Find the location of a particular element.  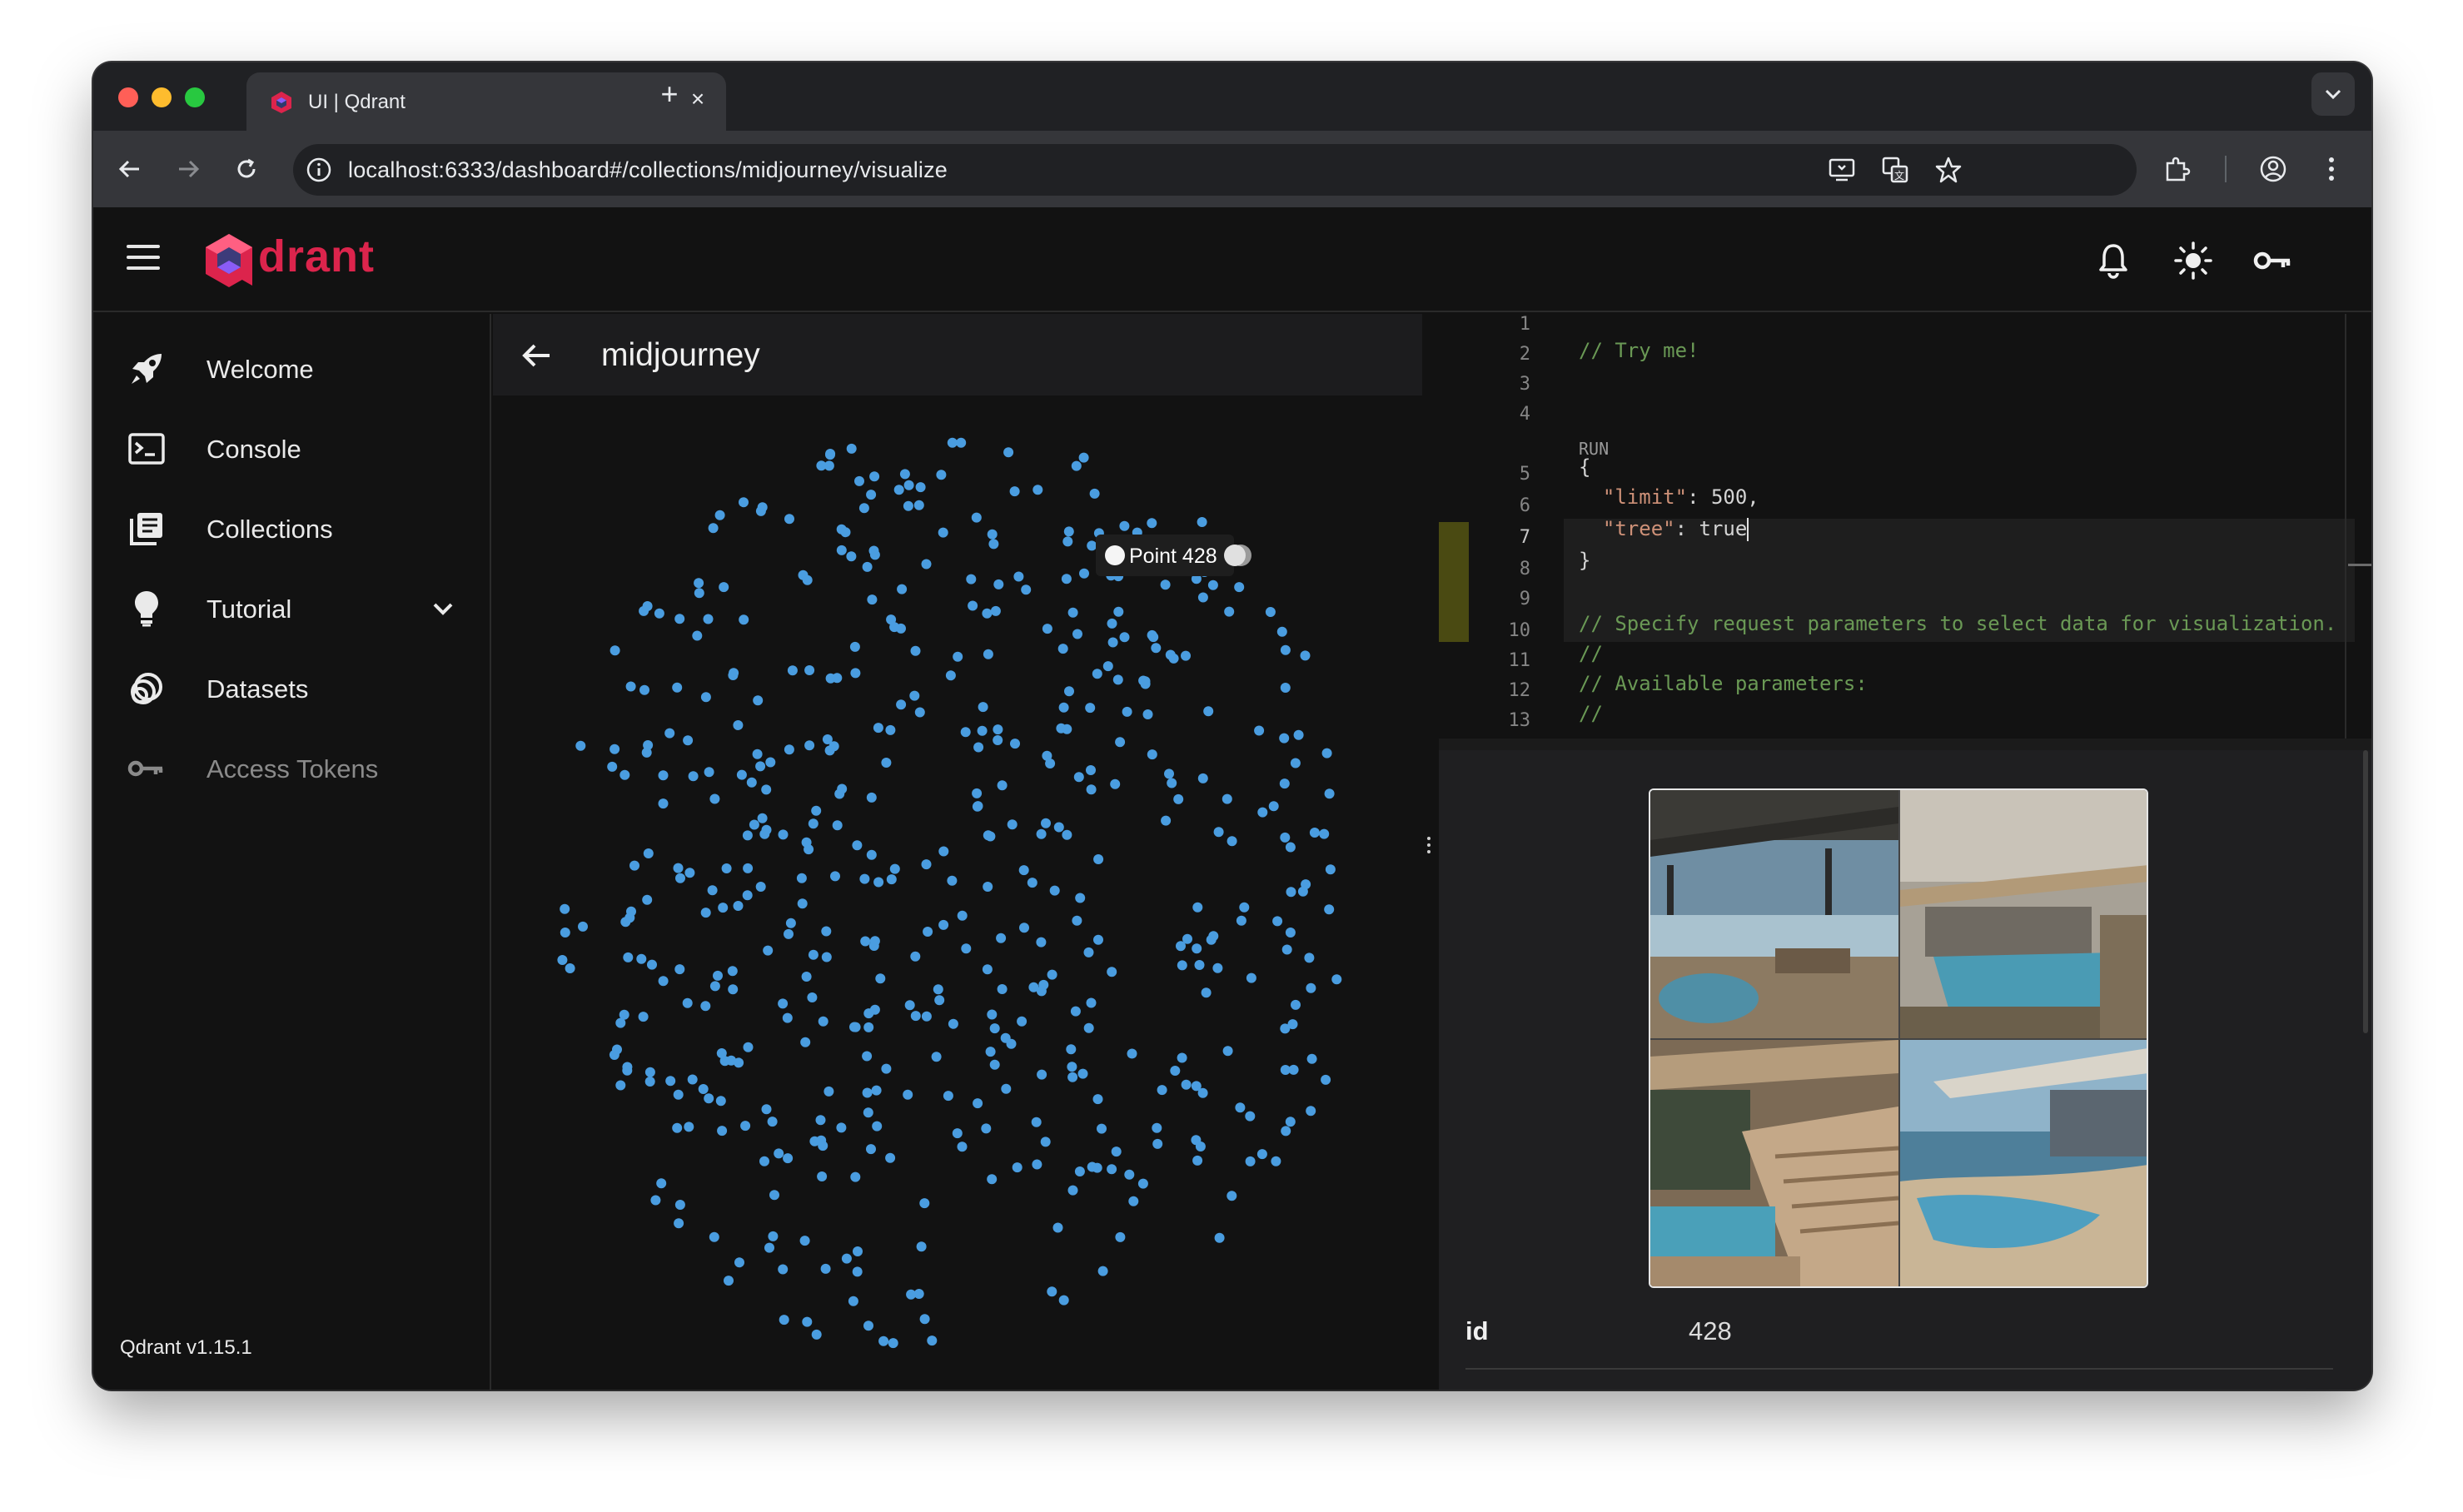

sun-icon is located at coordinates (2193, 261).